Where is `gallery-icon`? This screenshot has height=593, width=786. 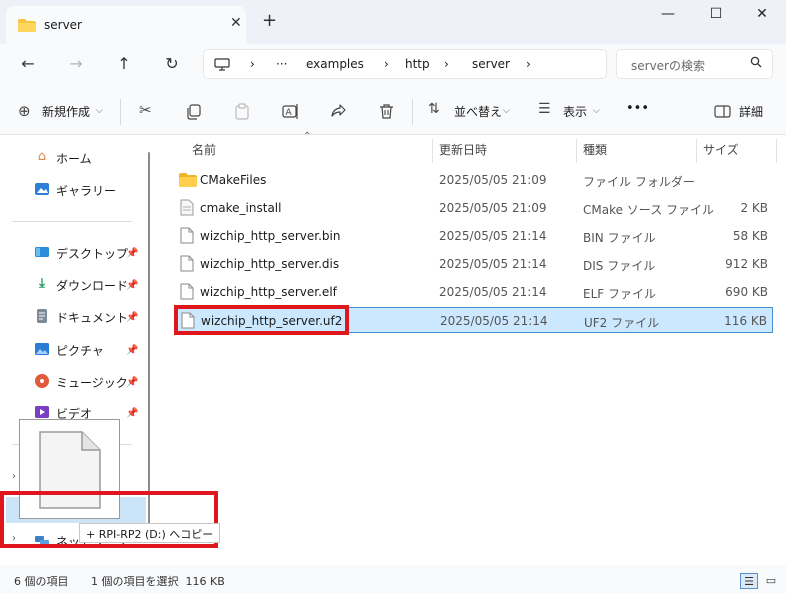
gallery-icon is located at coordinates (42, 189).